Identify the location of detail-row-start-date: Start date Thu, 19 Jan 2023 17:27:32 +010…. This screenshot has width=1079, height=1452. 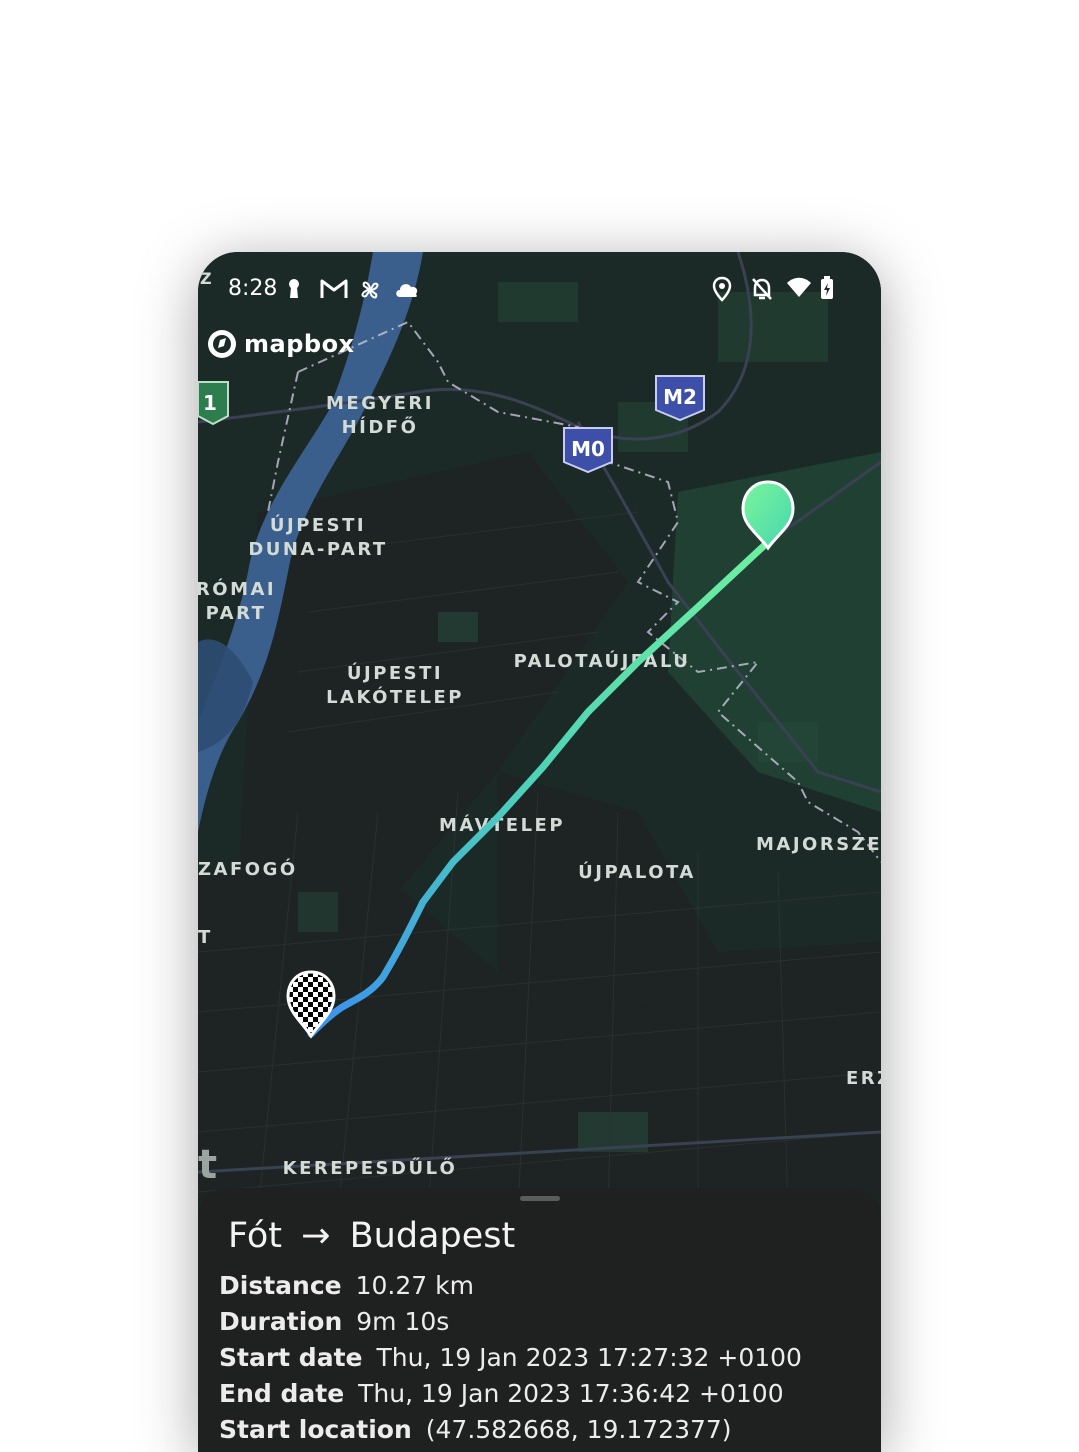
(510, 1358).